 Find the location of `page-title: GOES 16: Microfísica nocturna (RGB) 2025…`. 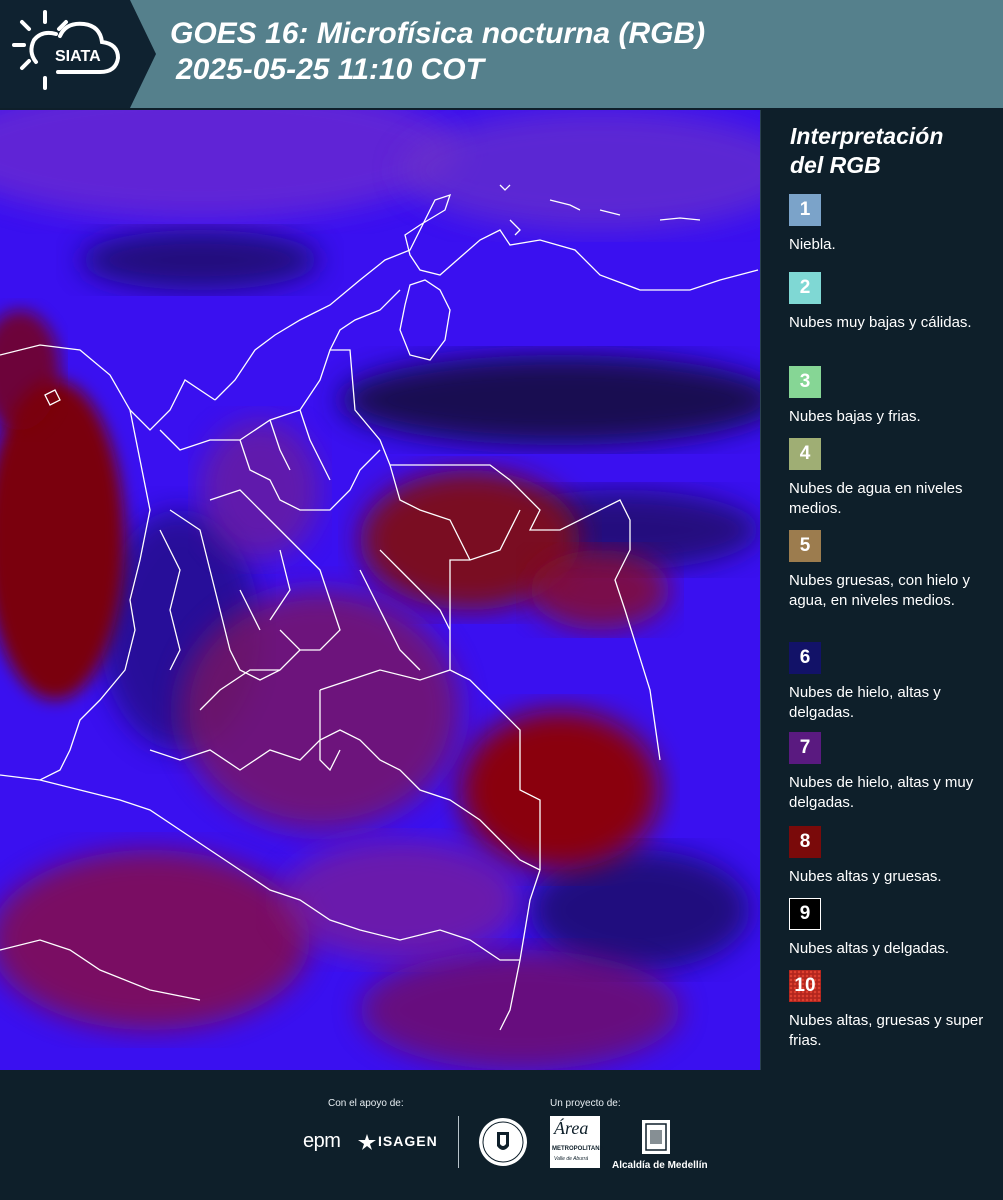

page-title: GOES 16: Microfísica nocturna (RGB) 2025… is located at coordinates (437, 52).